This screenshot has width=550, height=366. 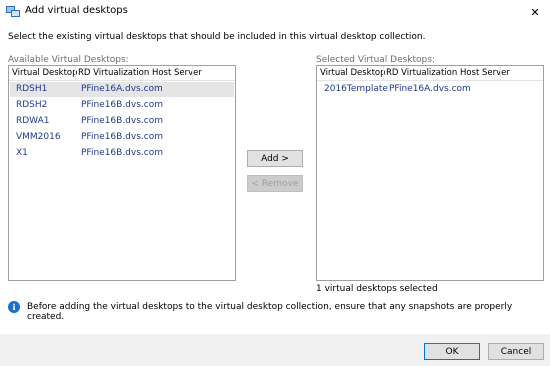 I want to click on info-icon: i, so click(x=14, y=307).